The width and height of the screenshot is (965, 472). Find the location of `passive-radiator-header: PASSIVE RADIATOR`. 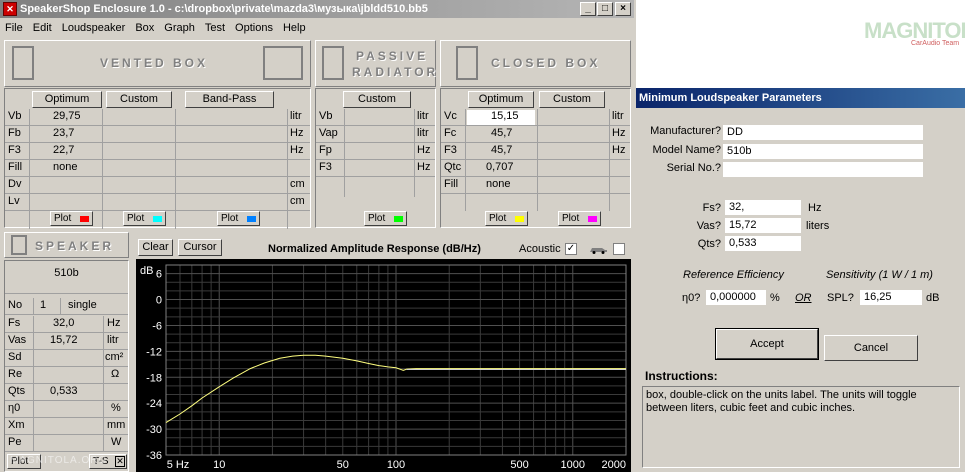

passive-radiator-header: PASSIVE RADIATOR is located at coordinates (375, 63).